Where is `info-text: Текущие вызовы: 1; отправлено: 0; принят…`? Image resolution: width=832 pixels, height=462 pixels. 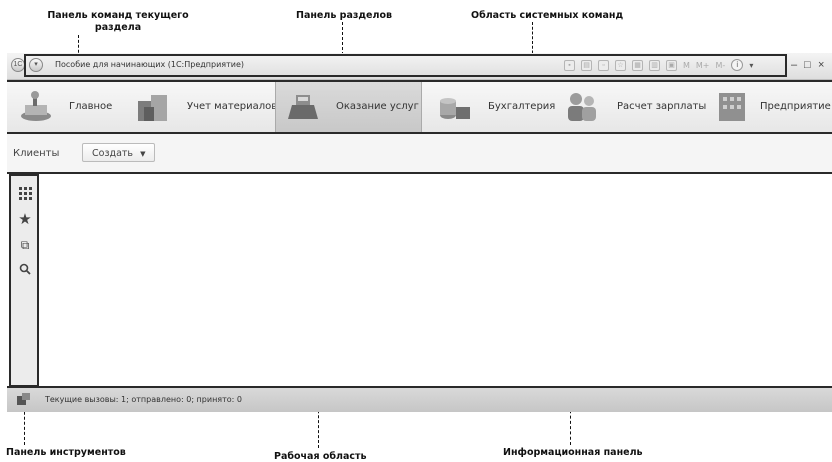
info-text: Текущие вызовы: 1; отправлено: 0; принят… is located at coordinates (143, 399).